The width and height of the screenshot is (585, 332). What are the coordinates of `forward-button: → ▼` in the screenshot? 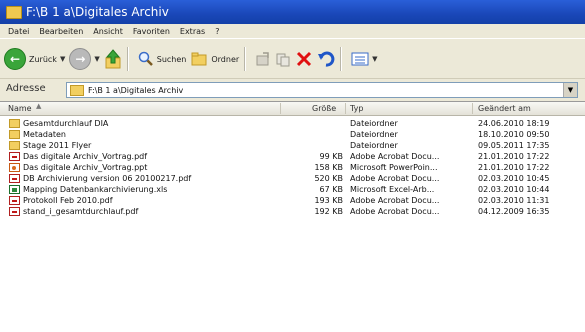 It's located at (84, 59).